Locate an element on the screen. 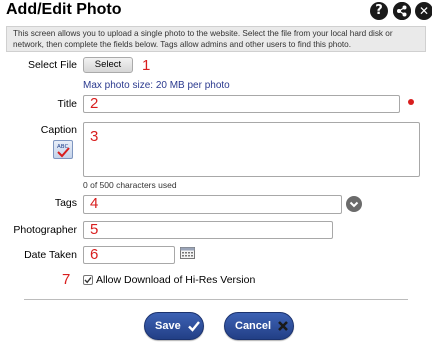  checkmark-icon is located at coordinates (88, 280).